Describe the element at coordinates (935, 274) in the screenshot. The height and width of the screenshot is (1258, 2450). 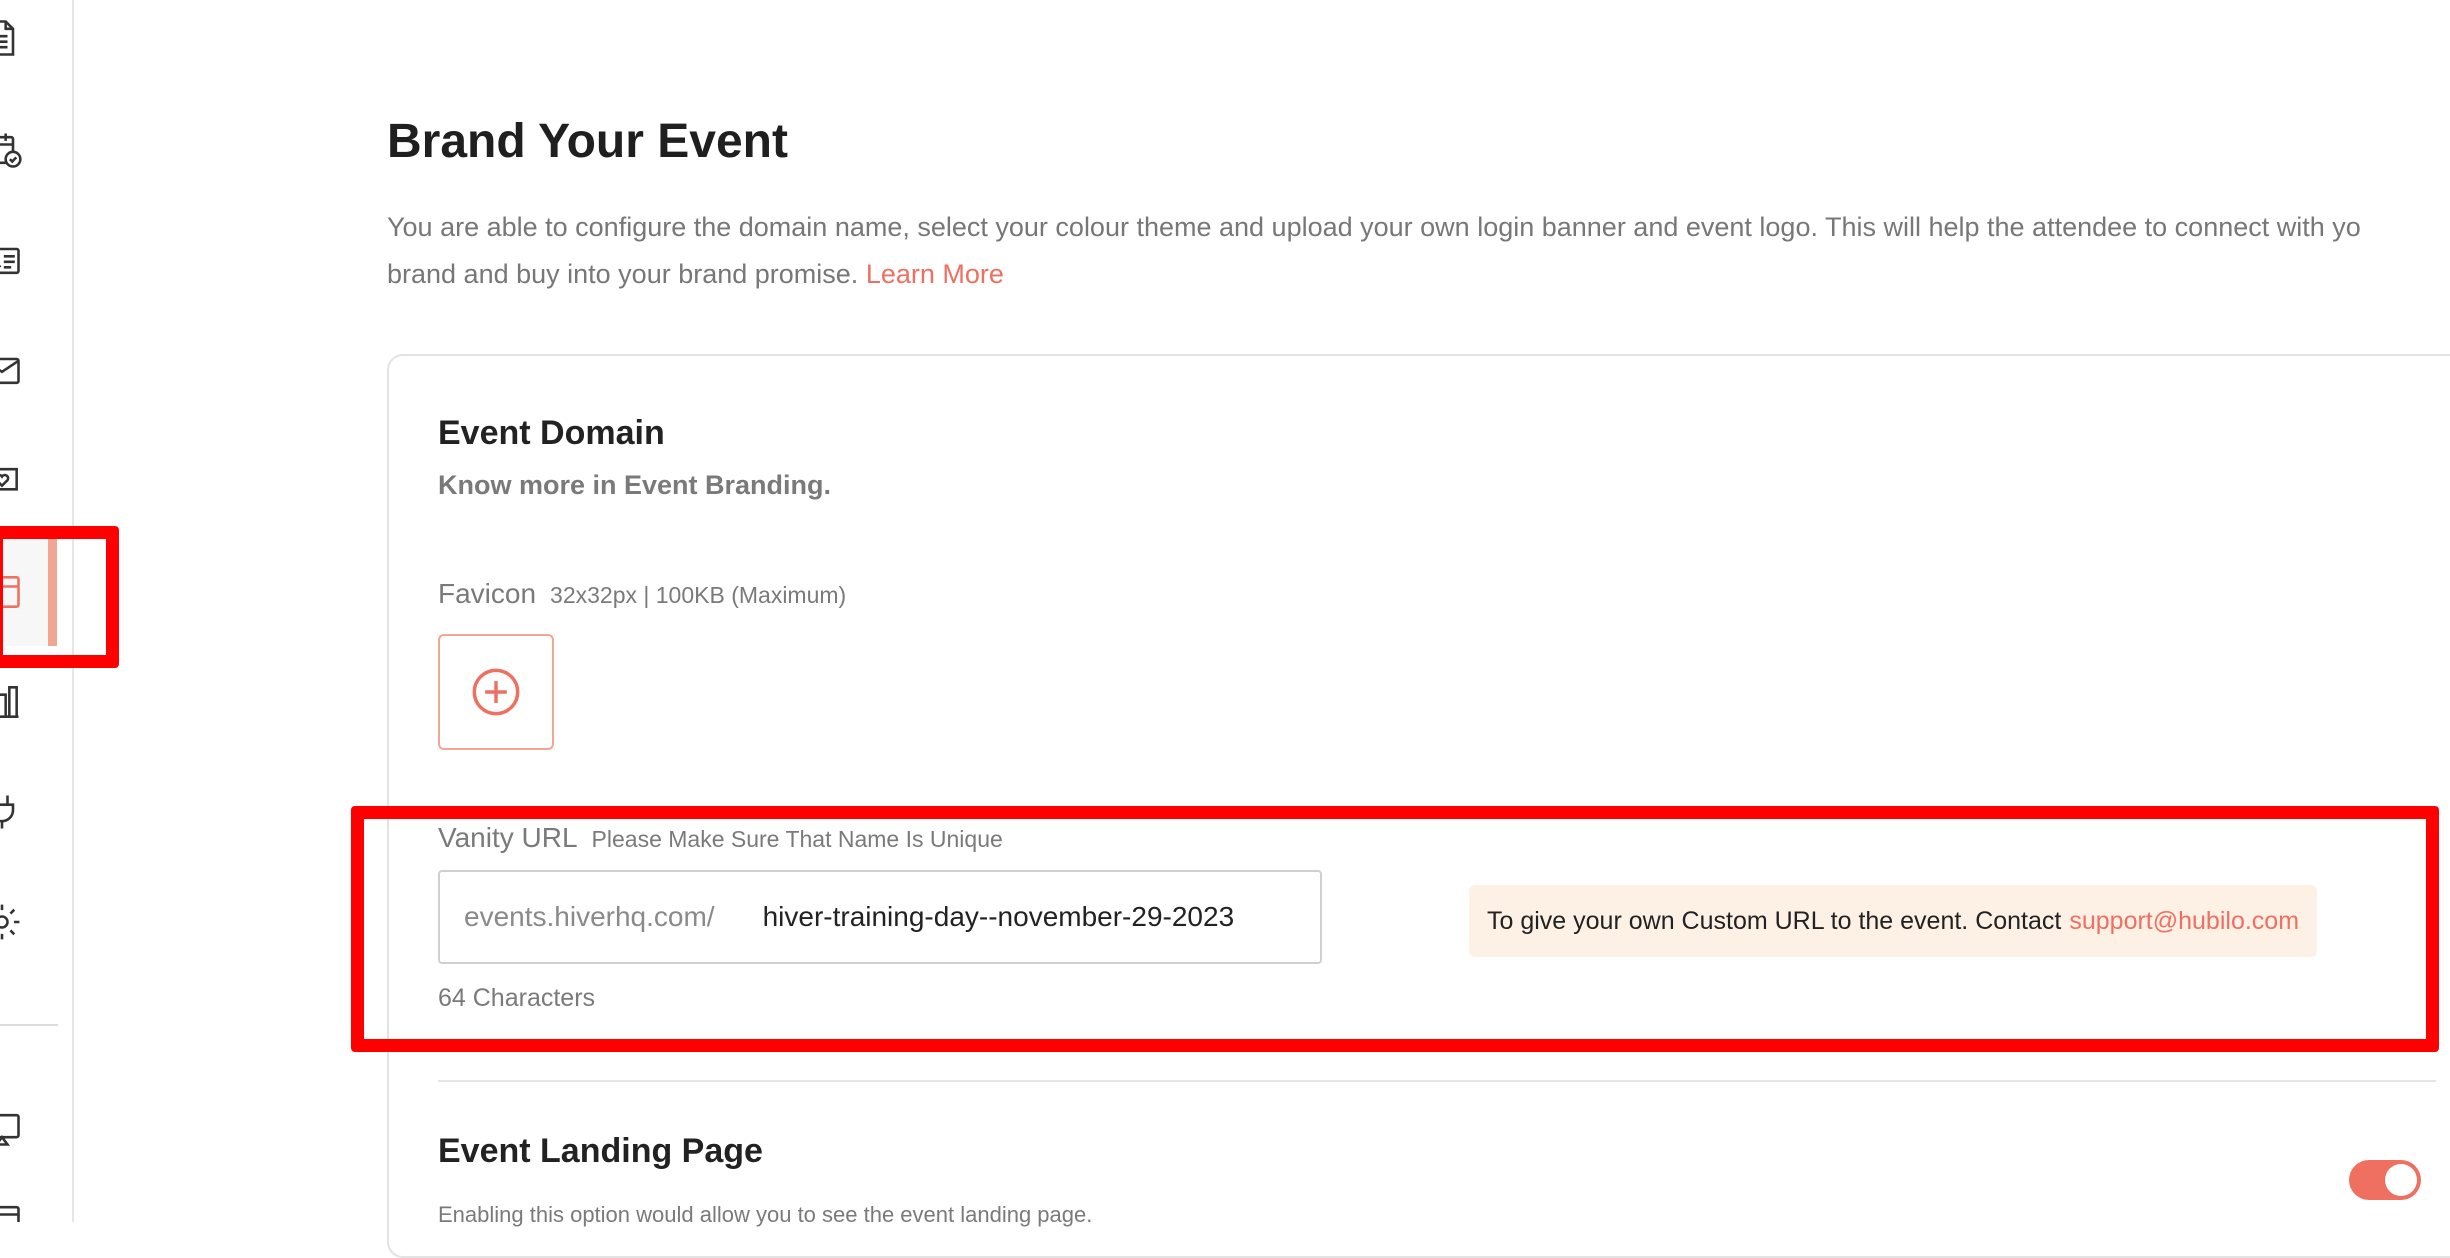
I see `learn-more-link: Learn More` at that location.